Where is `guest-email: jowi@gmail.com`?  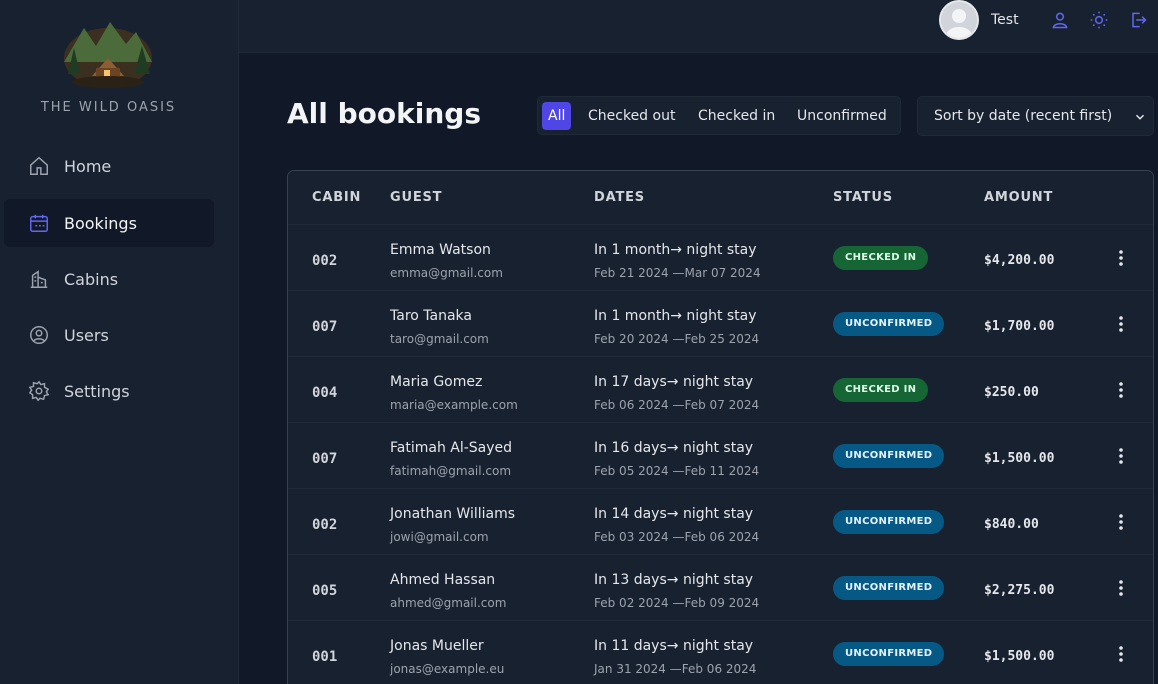 guest-email: jowi@gmail.com is located at coordinates (439, 537).